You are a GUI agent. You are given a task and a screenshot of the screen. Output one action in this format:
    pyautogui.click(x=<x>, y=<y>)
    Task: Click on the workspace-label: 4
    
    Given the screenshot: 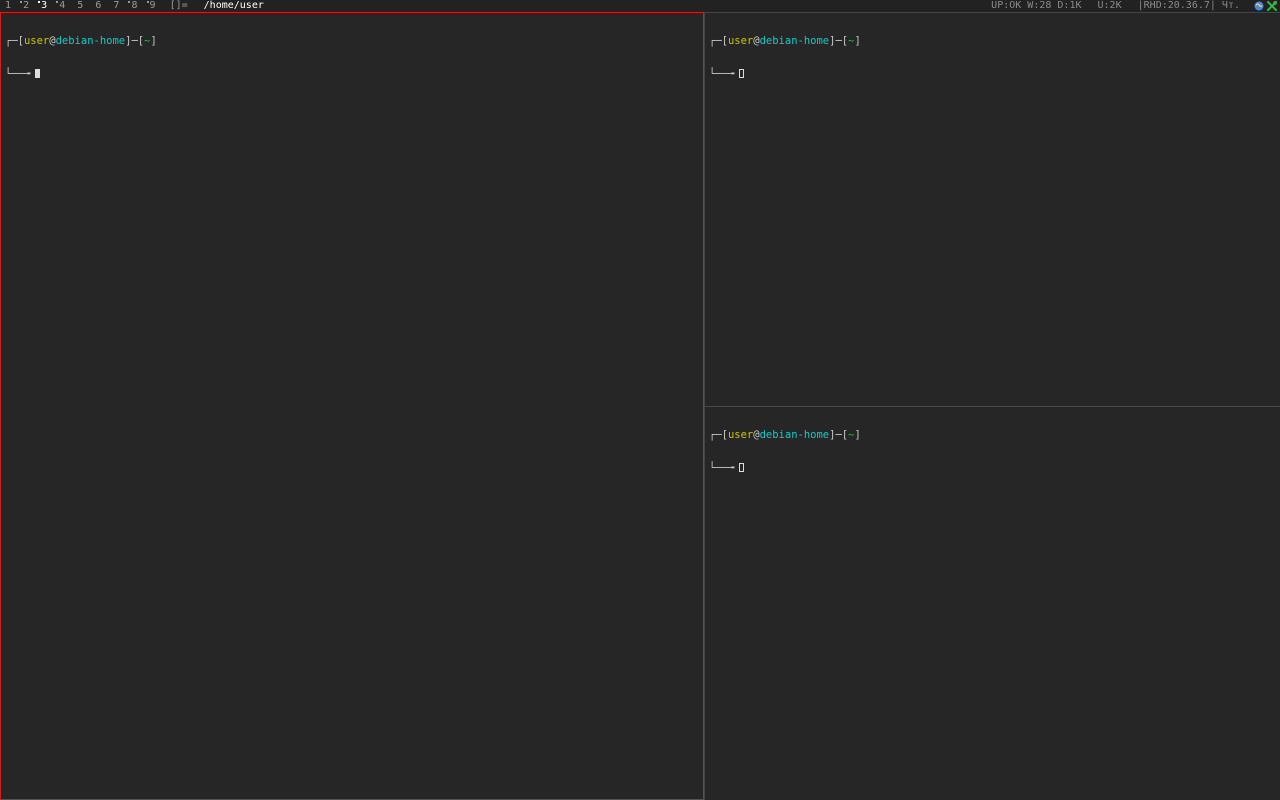 What is the action you would take?
    pyautogui.click(x=62, y=5)
    